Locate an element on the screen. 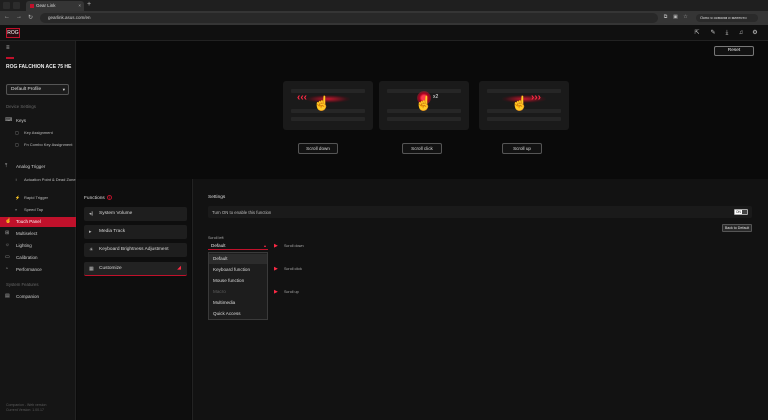  function-label: Keyboard Brightness Adjustment is located at coordinates (134, 249).